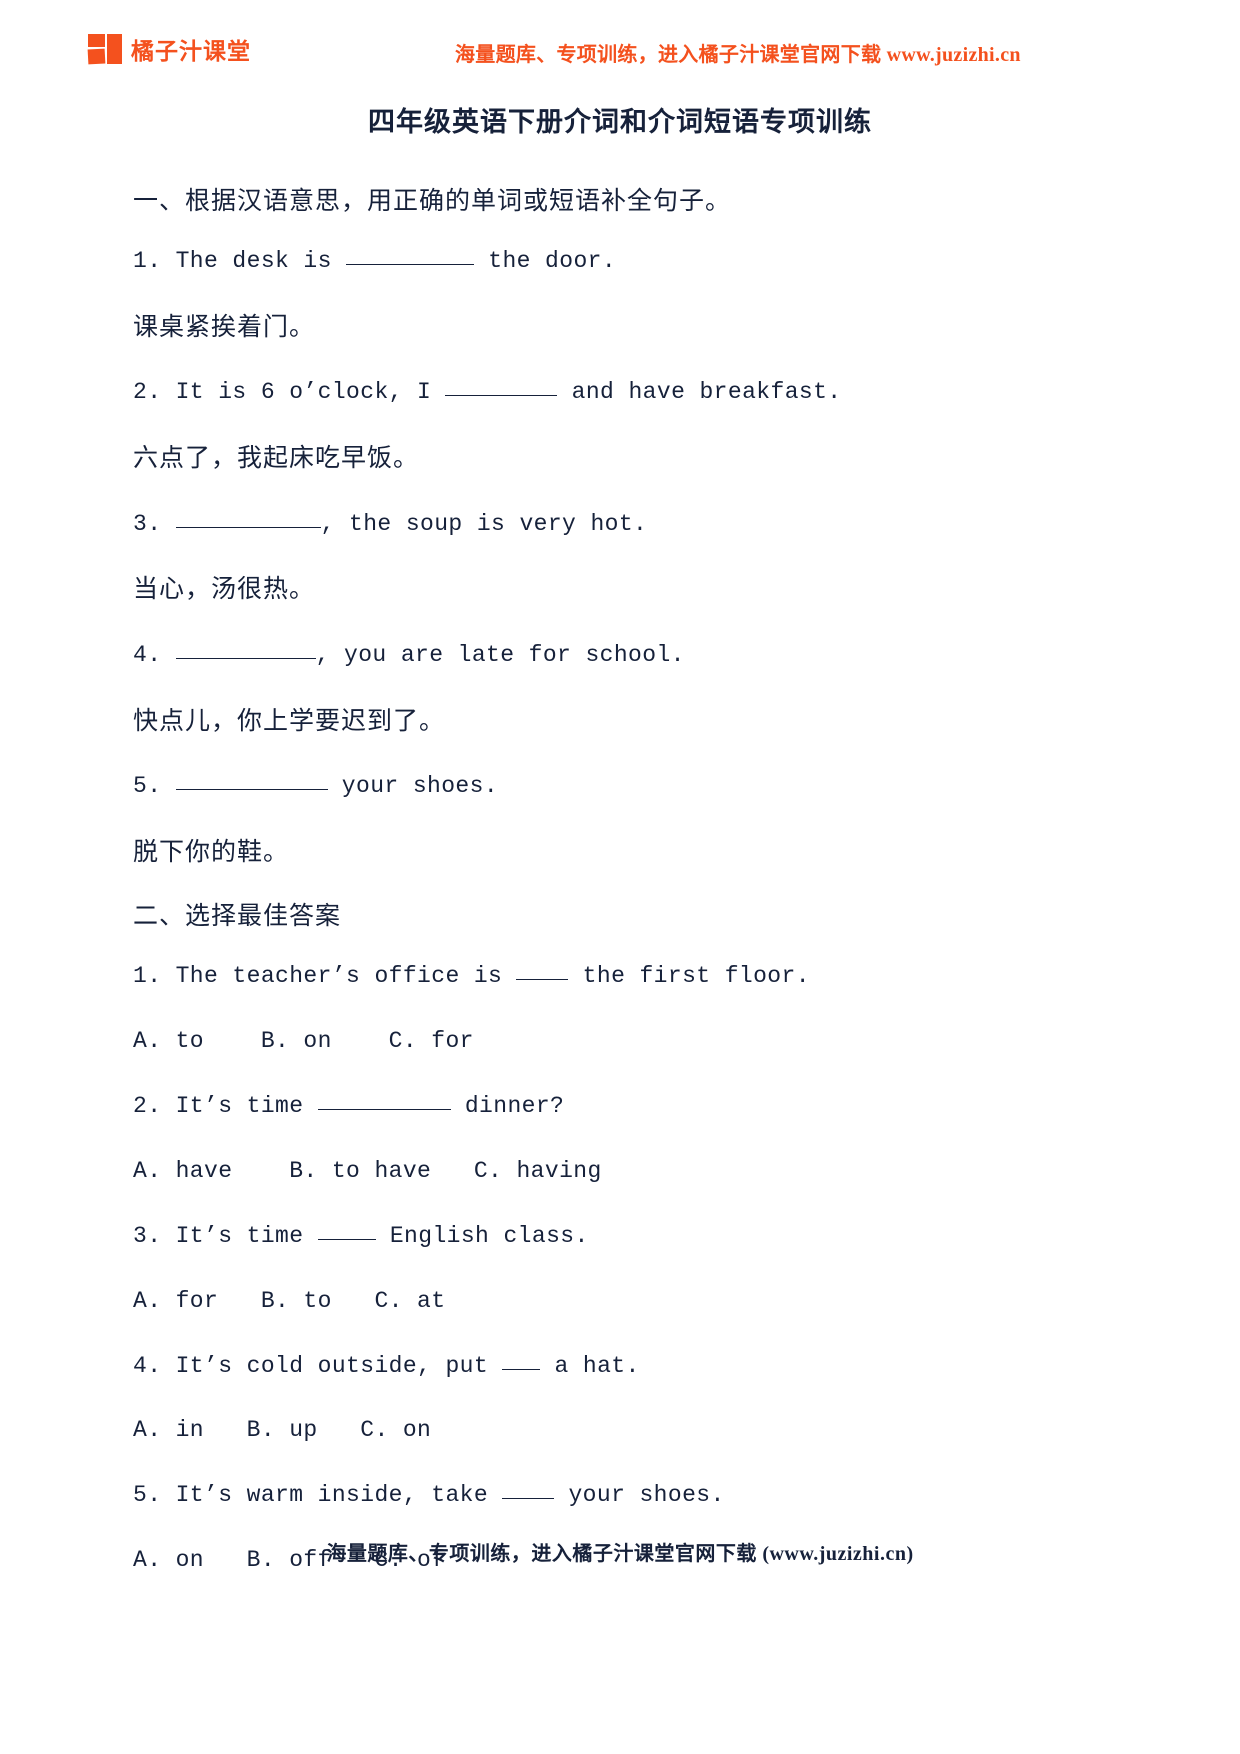 This screenshot has width=1240, height=1754. I want to click on question-text-before: 2. It is 6 o’clock, I, so click(289, 392).